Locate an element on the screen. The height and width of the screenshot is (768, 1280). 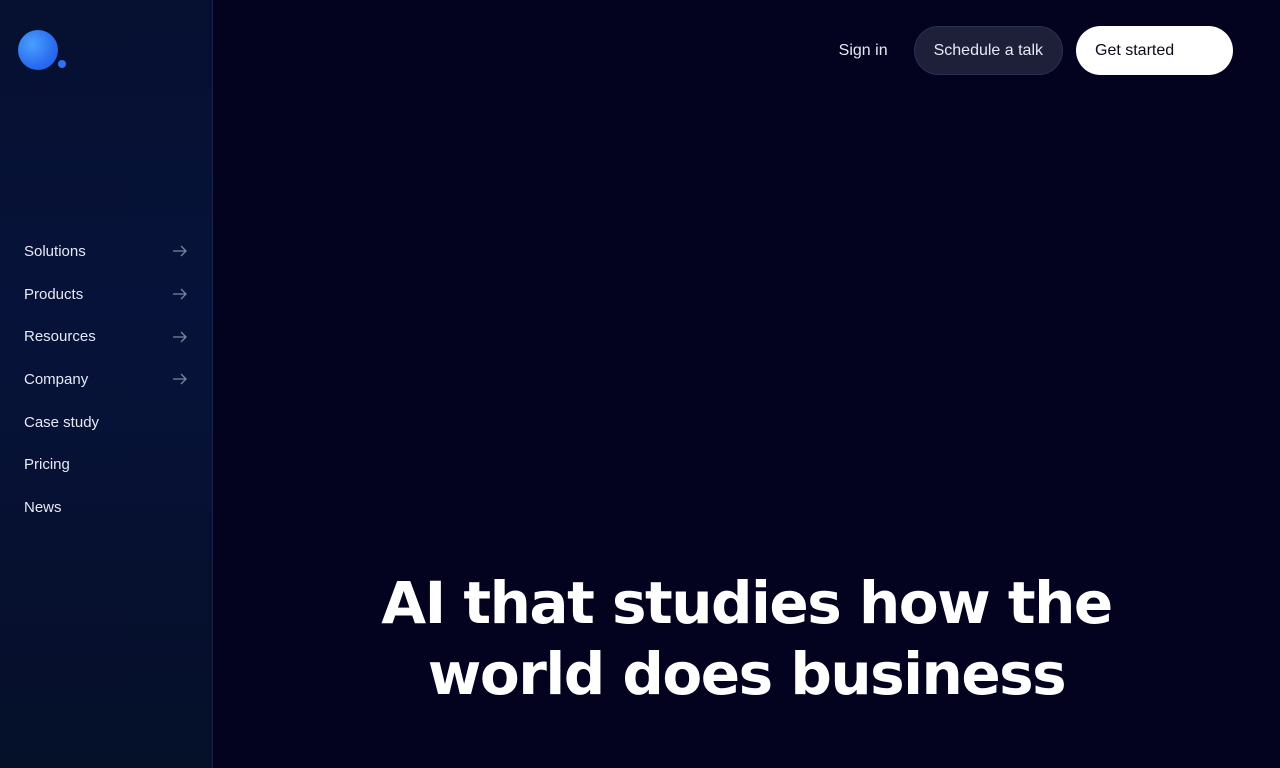
sidebar-item-pricing: Pricing is located at coordinates (106, 464).